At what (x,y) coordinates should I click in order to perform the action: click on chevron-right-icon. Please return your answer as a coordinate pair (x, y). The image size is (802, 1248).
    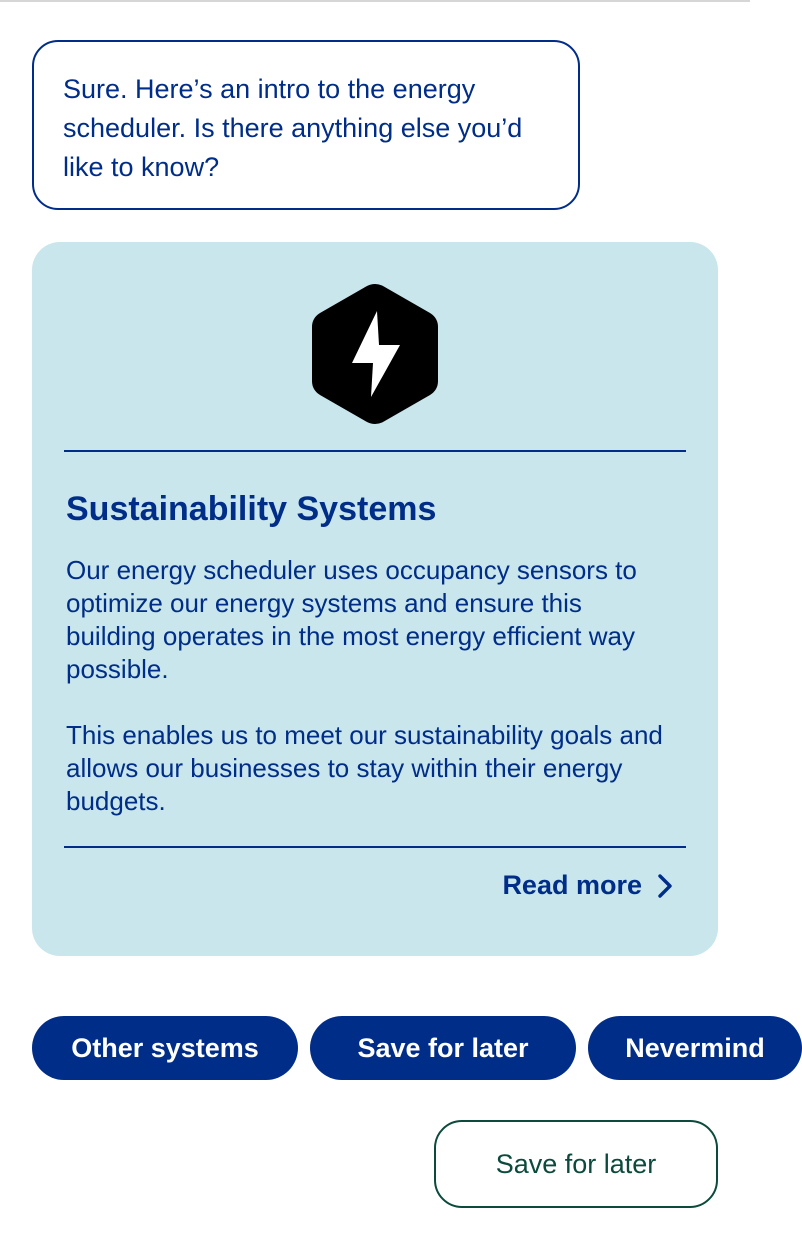
    Looking at the image, I should click on (665, 885).